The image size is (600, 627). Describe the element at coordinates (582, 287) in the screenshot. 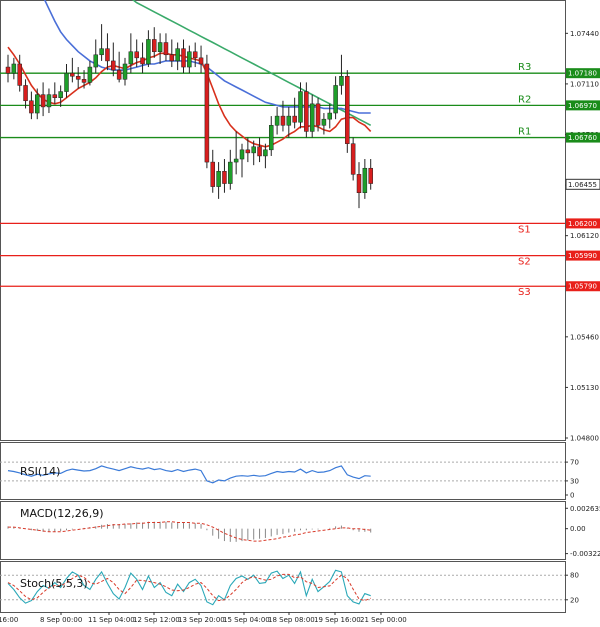

I see `level-price-text: 1.05790` at that location.